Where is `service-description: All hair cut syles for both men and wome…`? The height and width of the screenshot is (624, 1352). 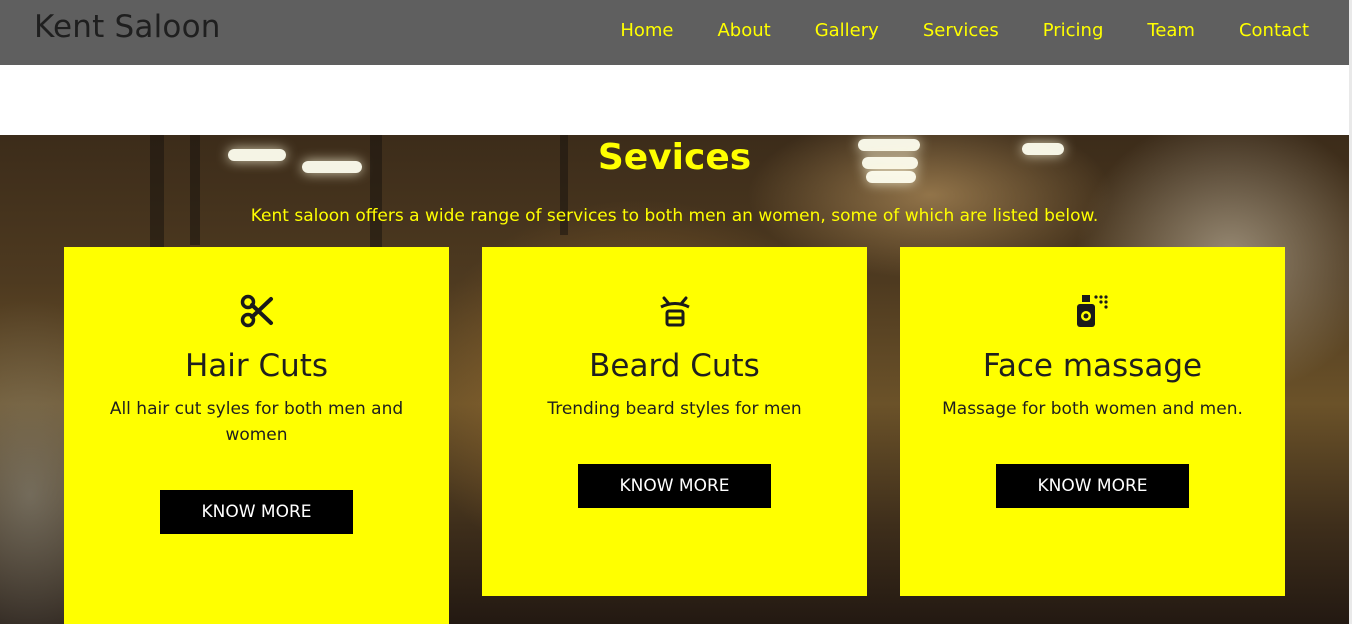
service-description: All hair cut syles for both men and wome… is located at coordinates (256, 422).